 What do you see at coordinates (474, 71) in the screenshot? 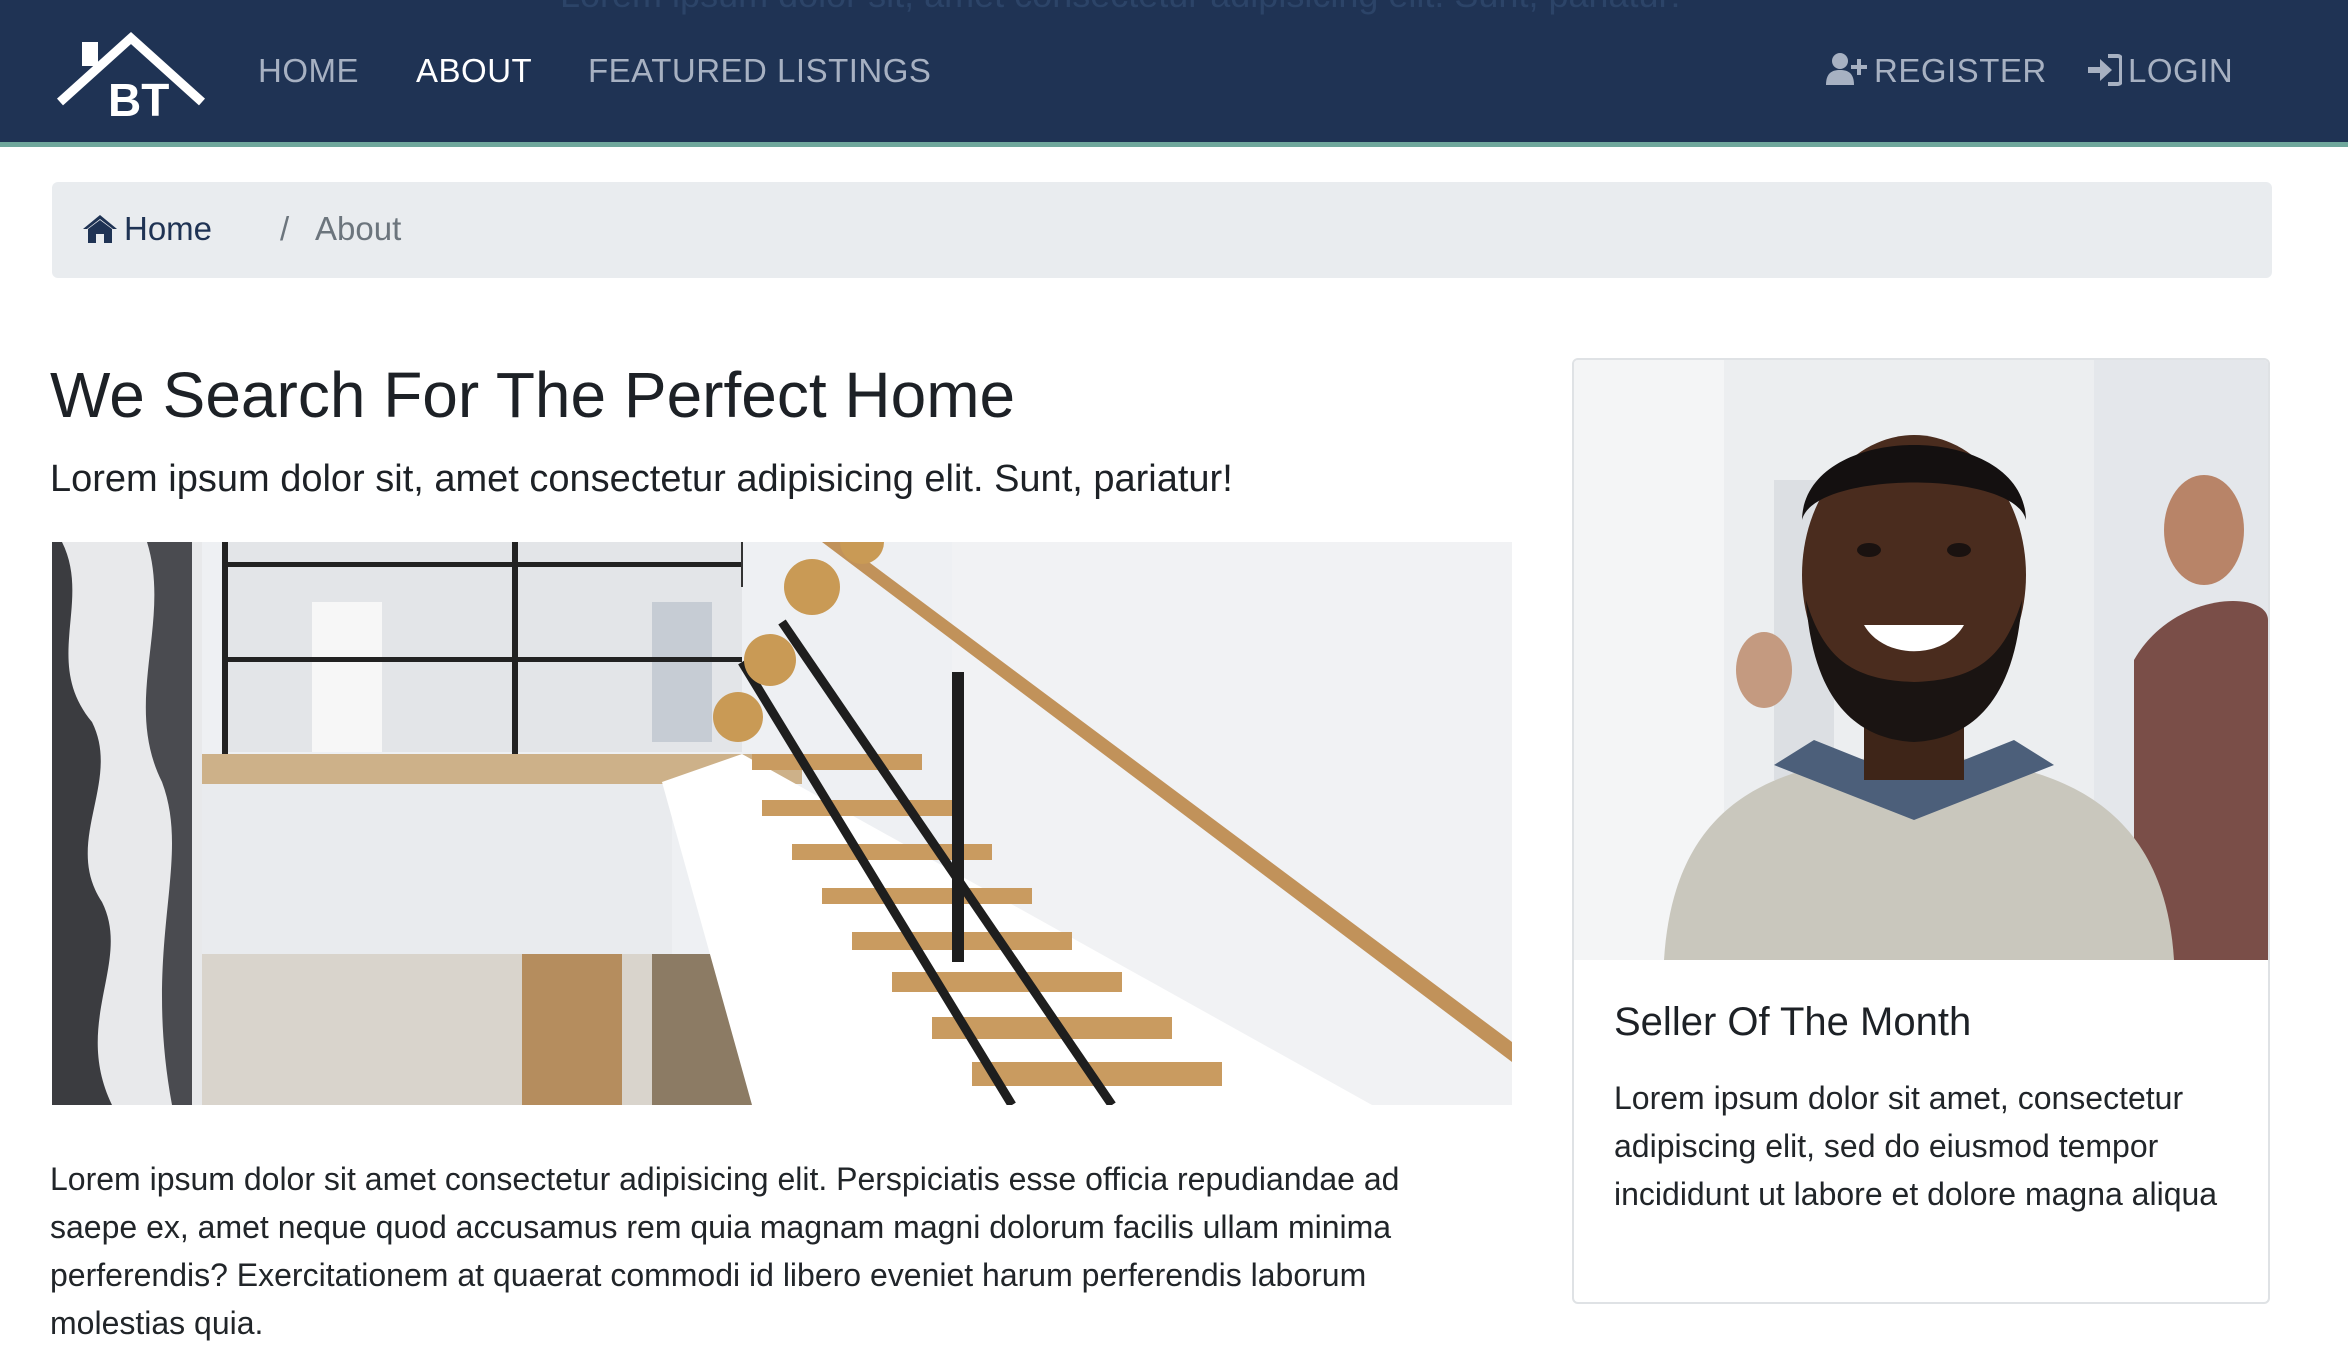
I see `nav-link-about: ABOUT` at bounding box center [474, 71].